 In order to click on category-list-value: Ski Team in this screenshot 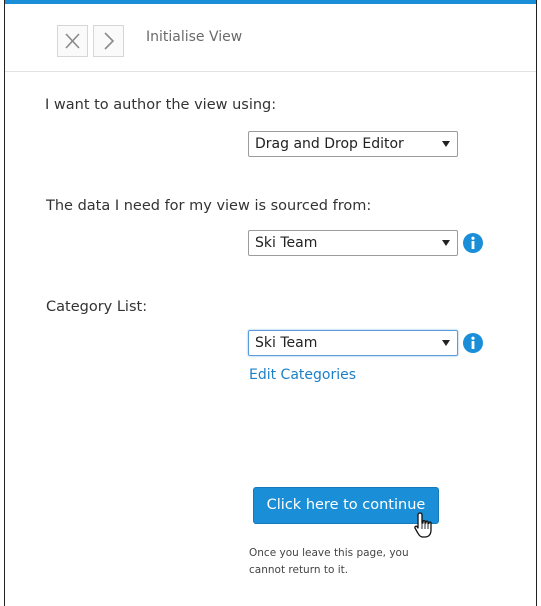, I will do `click(286, 343)`.